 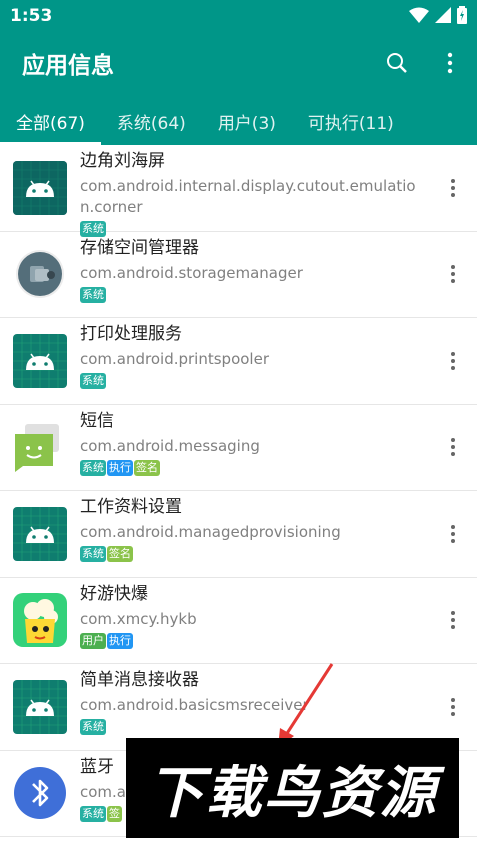 I want to click on app-package: com.android.messaging, so click(x=170, y=445).